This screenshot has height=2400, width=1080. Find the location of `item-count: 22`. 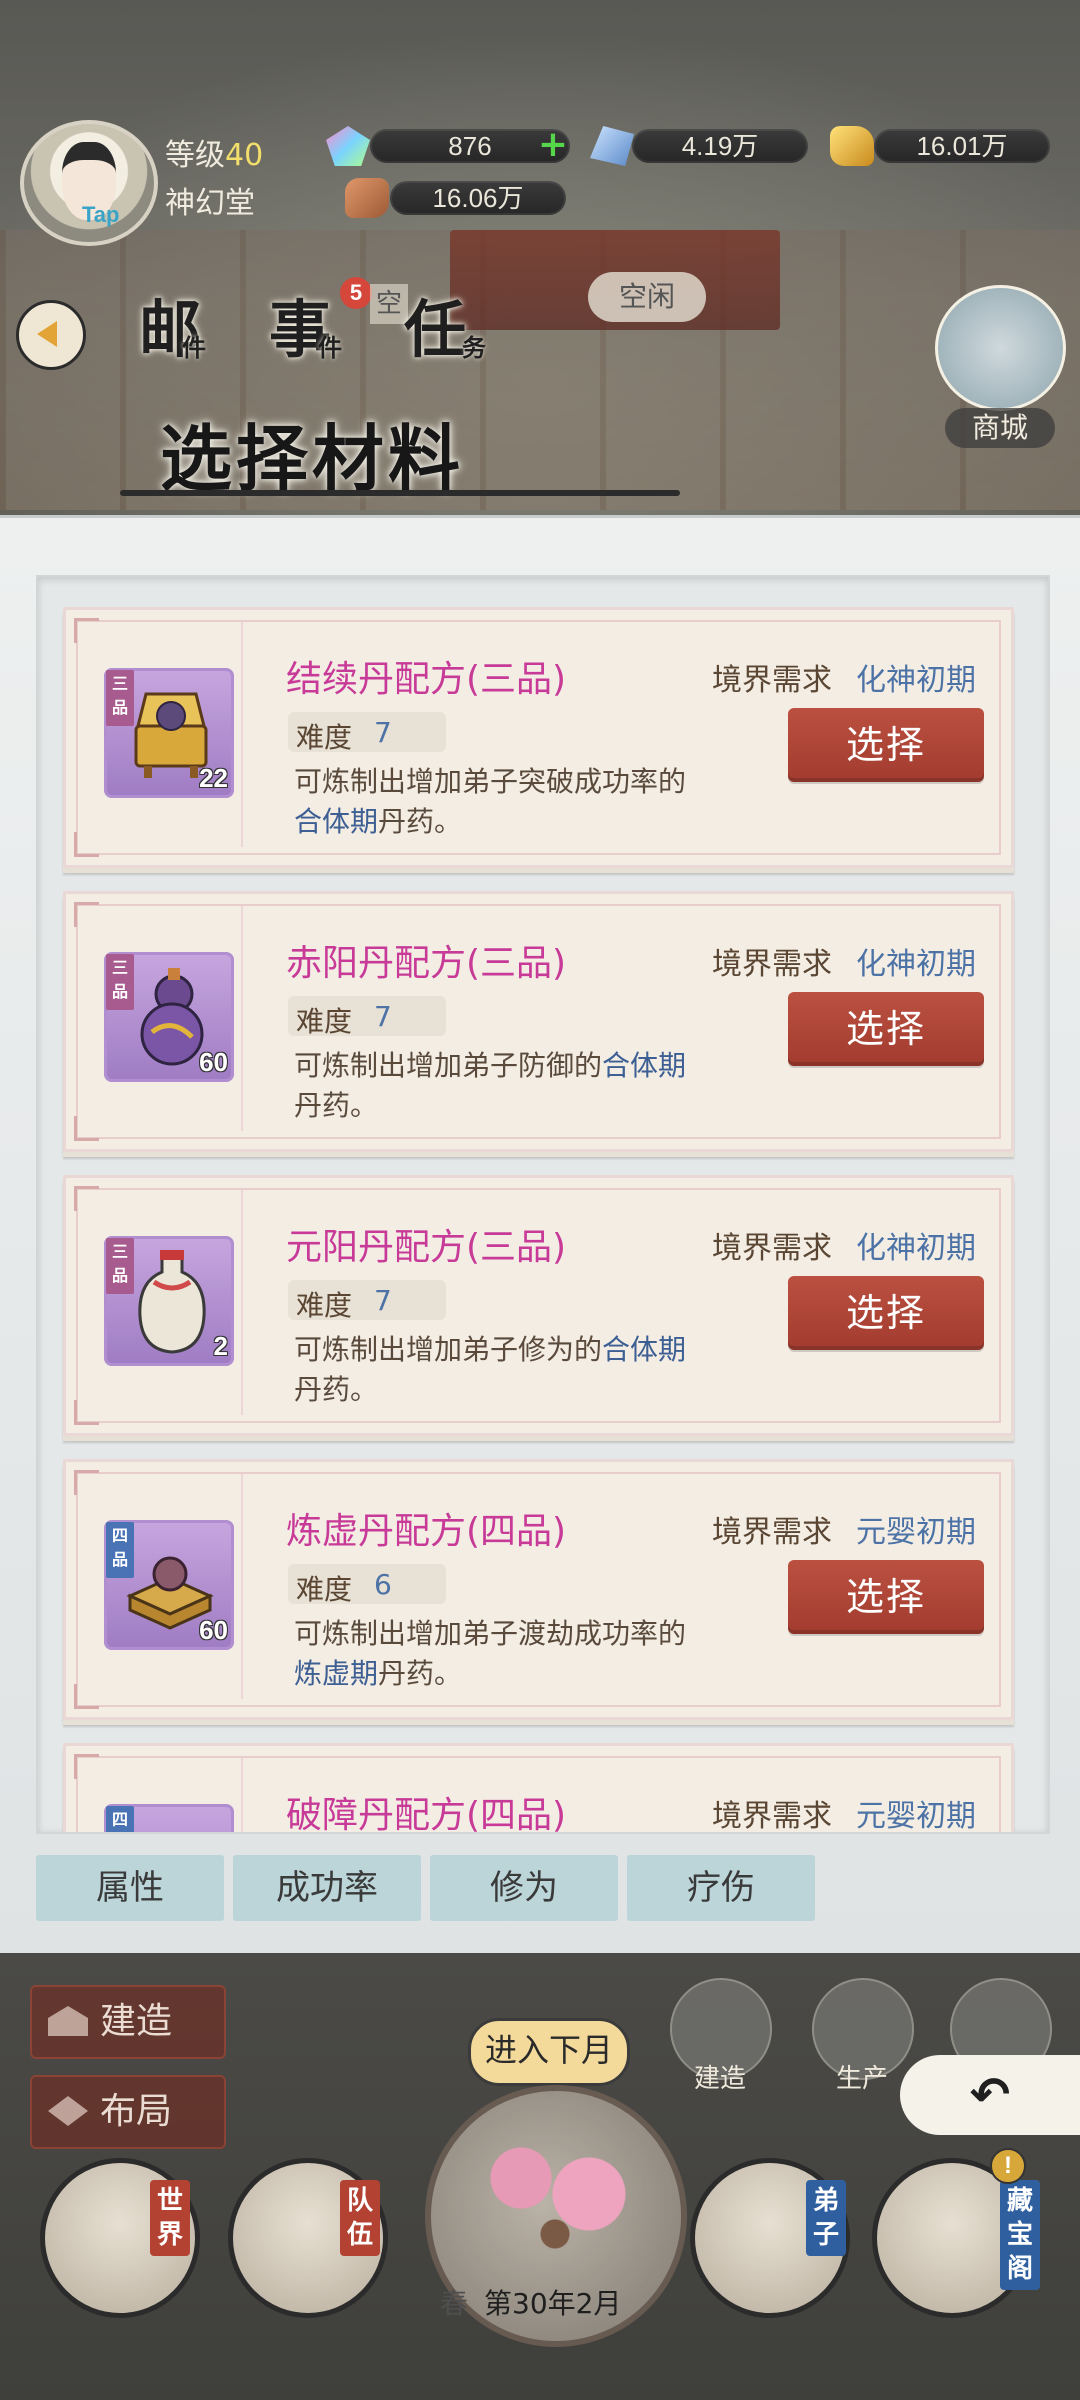

item-count: 22 is located at coordinates (213, 778).